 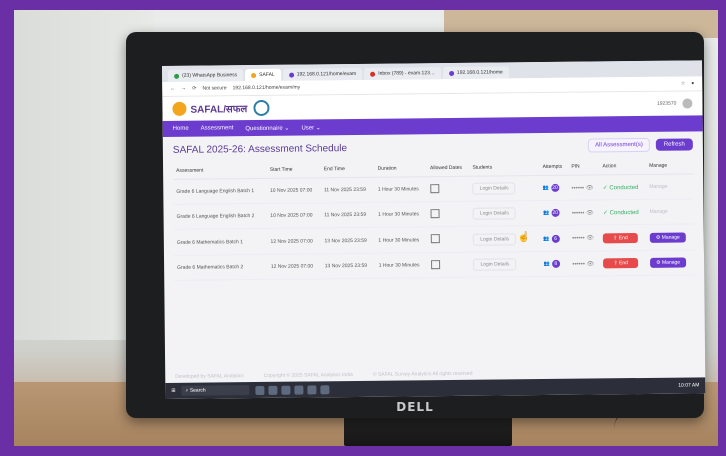 What do you see at coordinates (267, 127) in the screenshot?
I see `nav-questionnaire: Questionnaire ⌄` at bounding box center [267, 127].